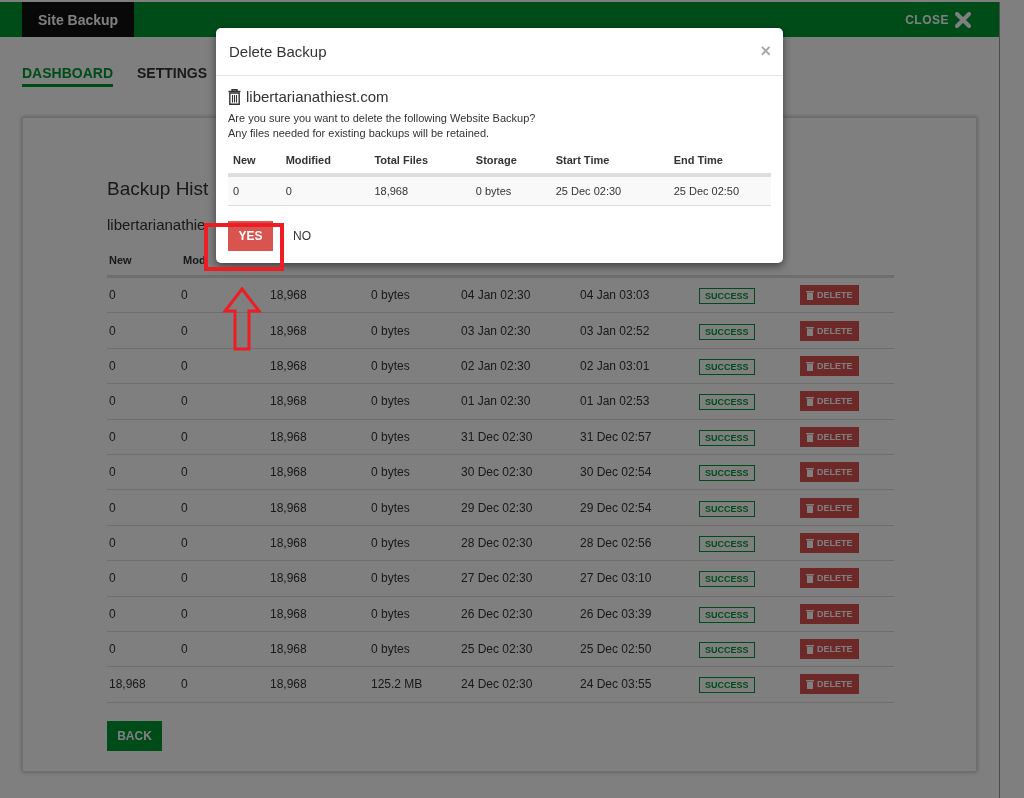 The height and width of the screenshot is (798, 1024). I want to click on nav-tab: DASHBOARD, so click(67, 76).